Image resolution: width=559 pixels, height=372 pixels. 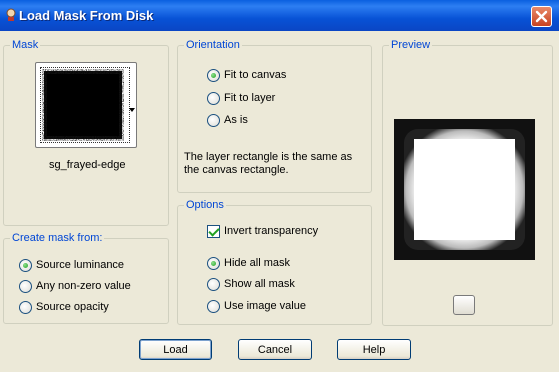 I want to click on close-button, so click(x=541, y=16).